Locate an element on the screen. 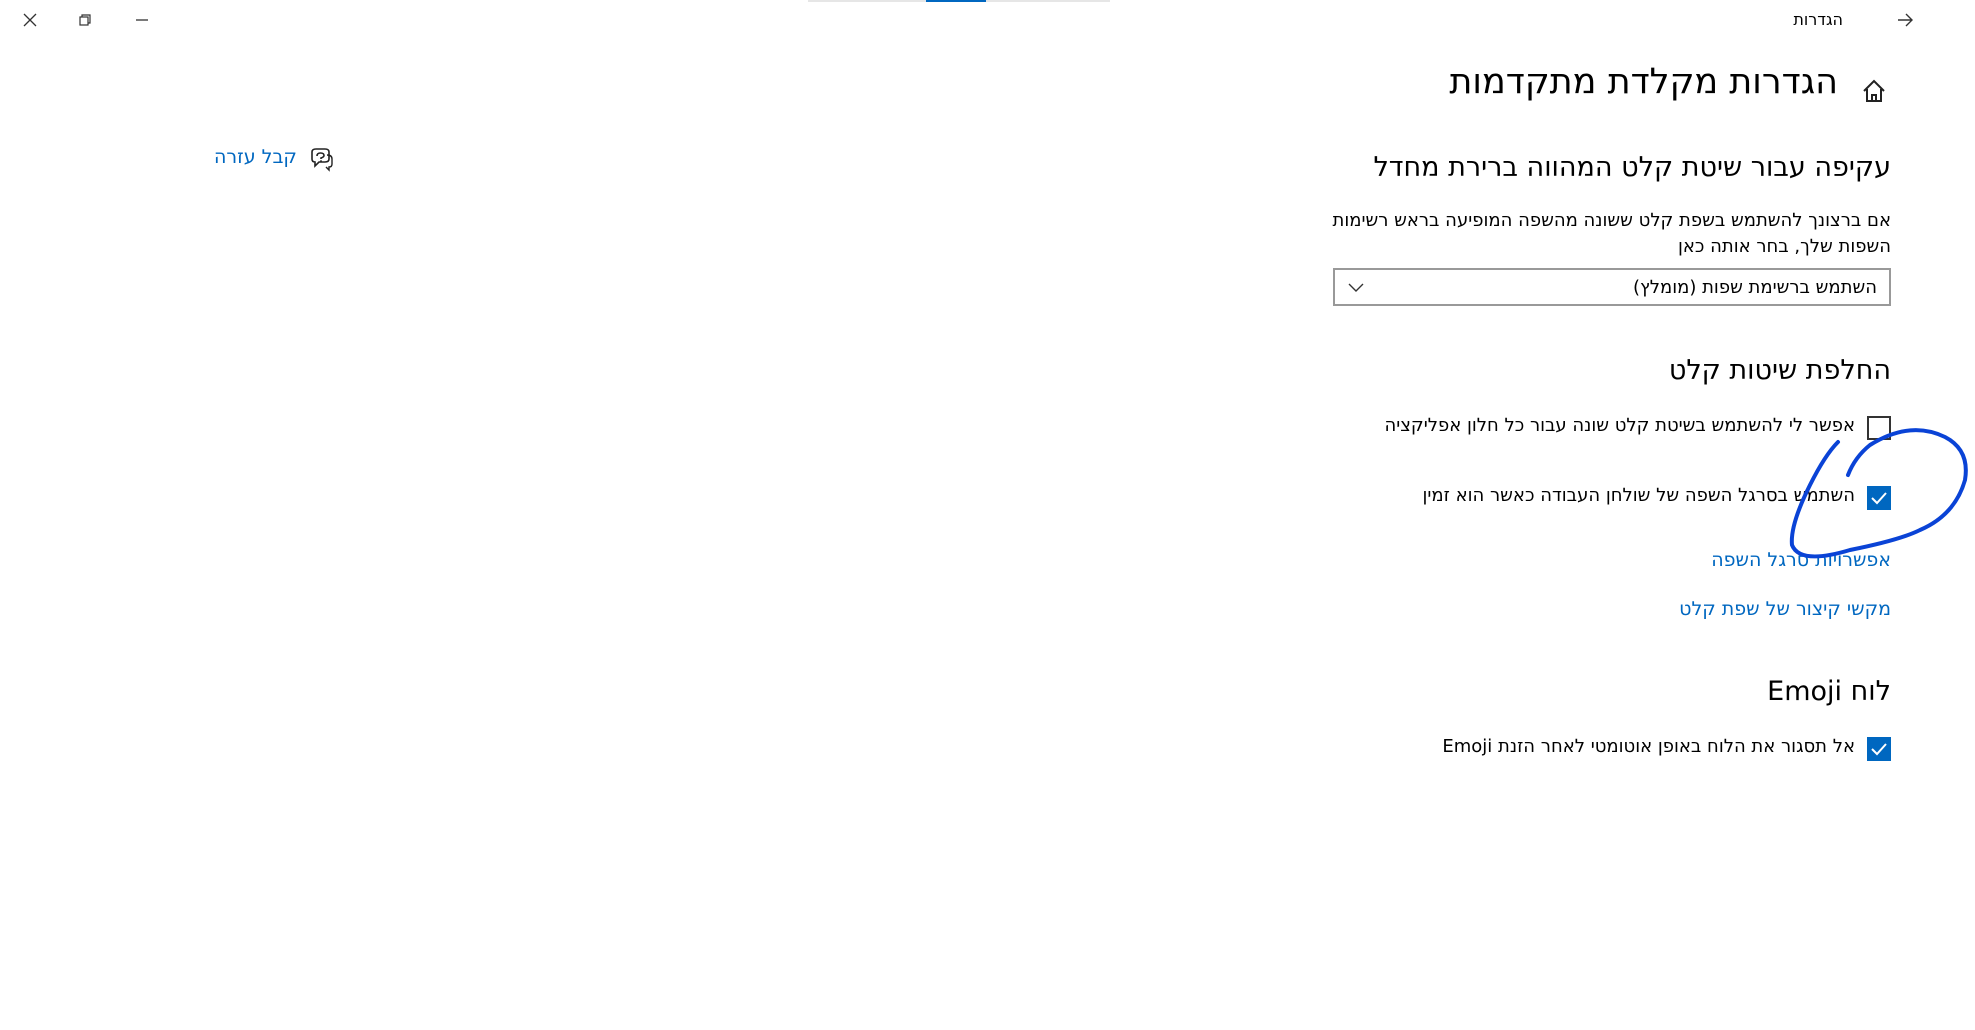  home-button is located at coordinates (1875, 92).